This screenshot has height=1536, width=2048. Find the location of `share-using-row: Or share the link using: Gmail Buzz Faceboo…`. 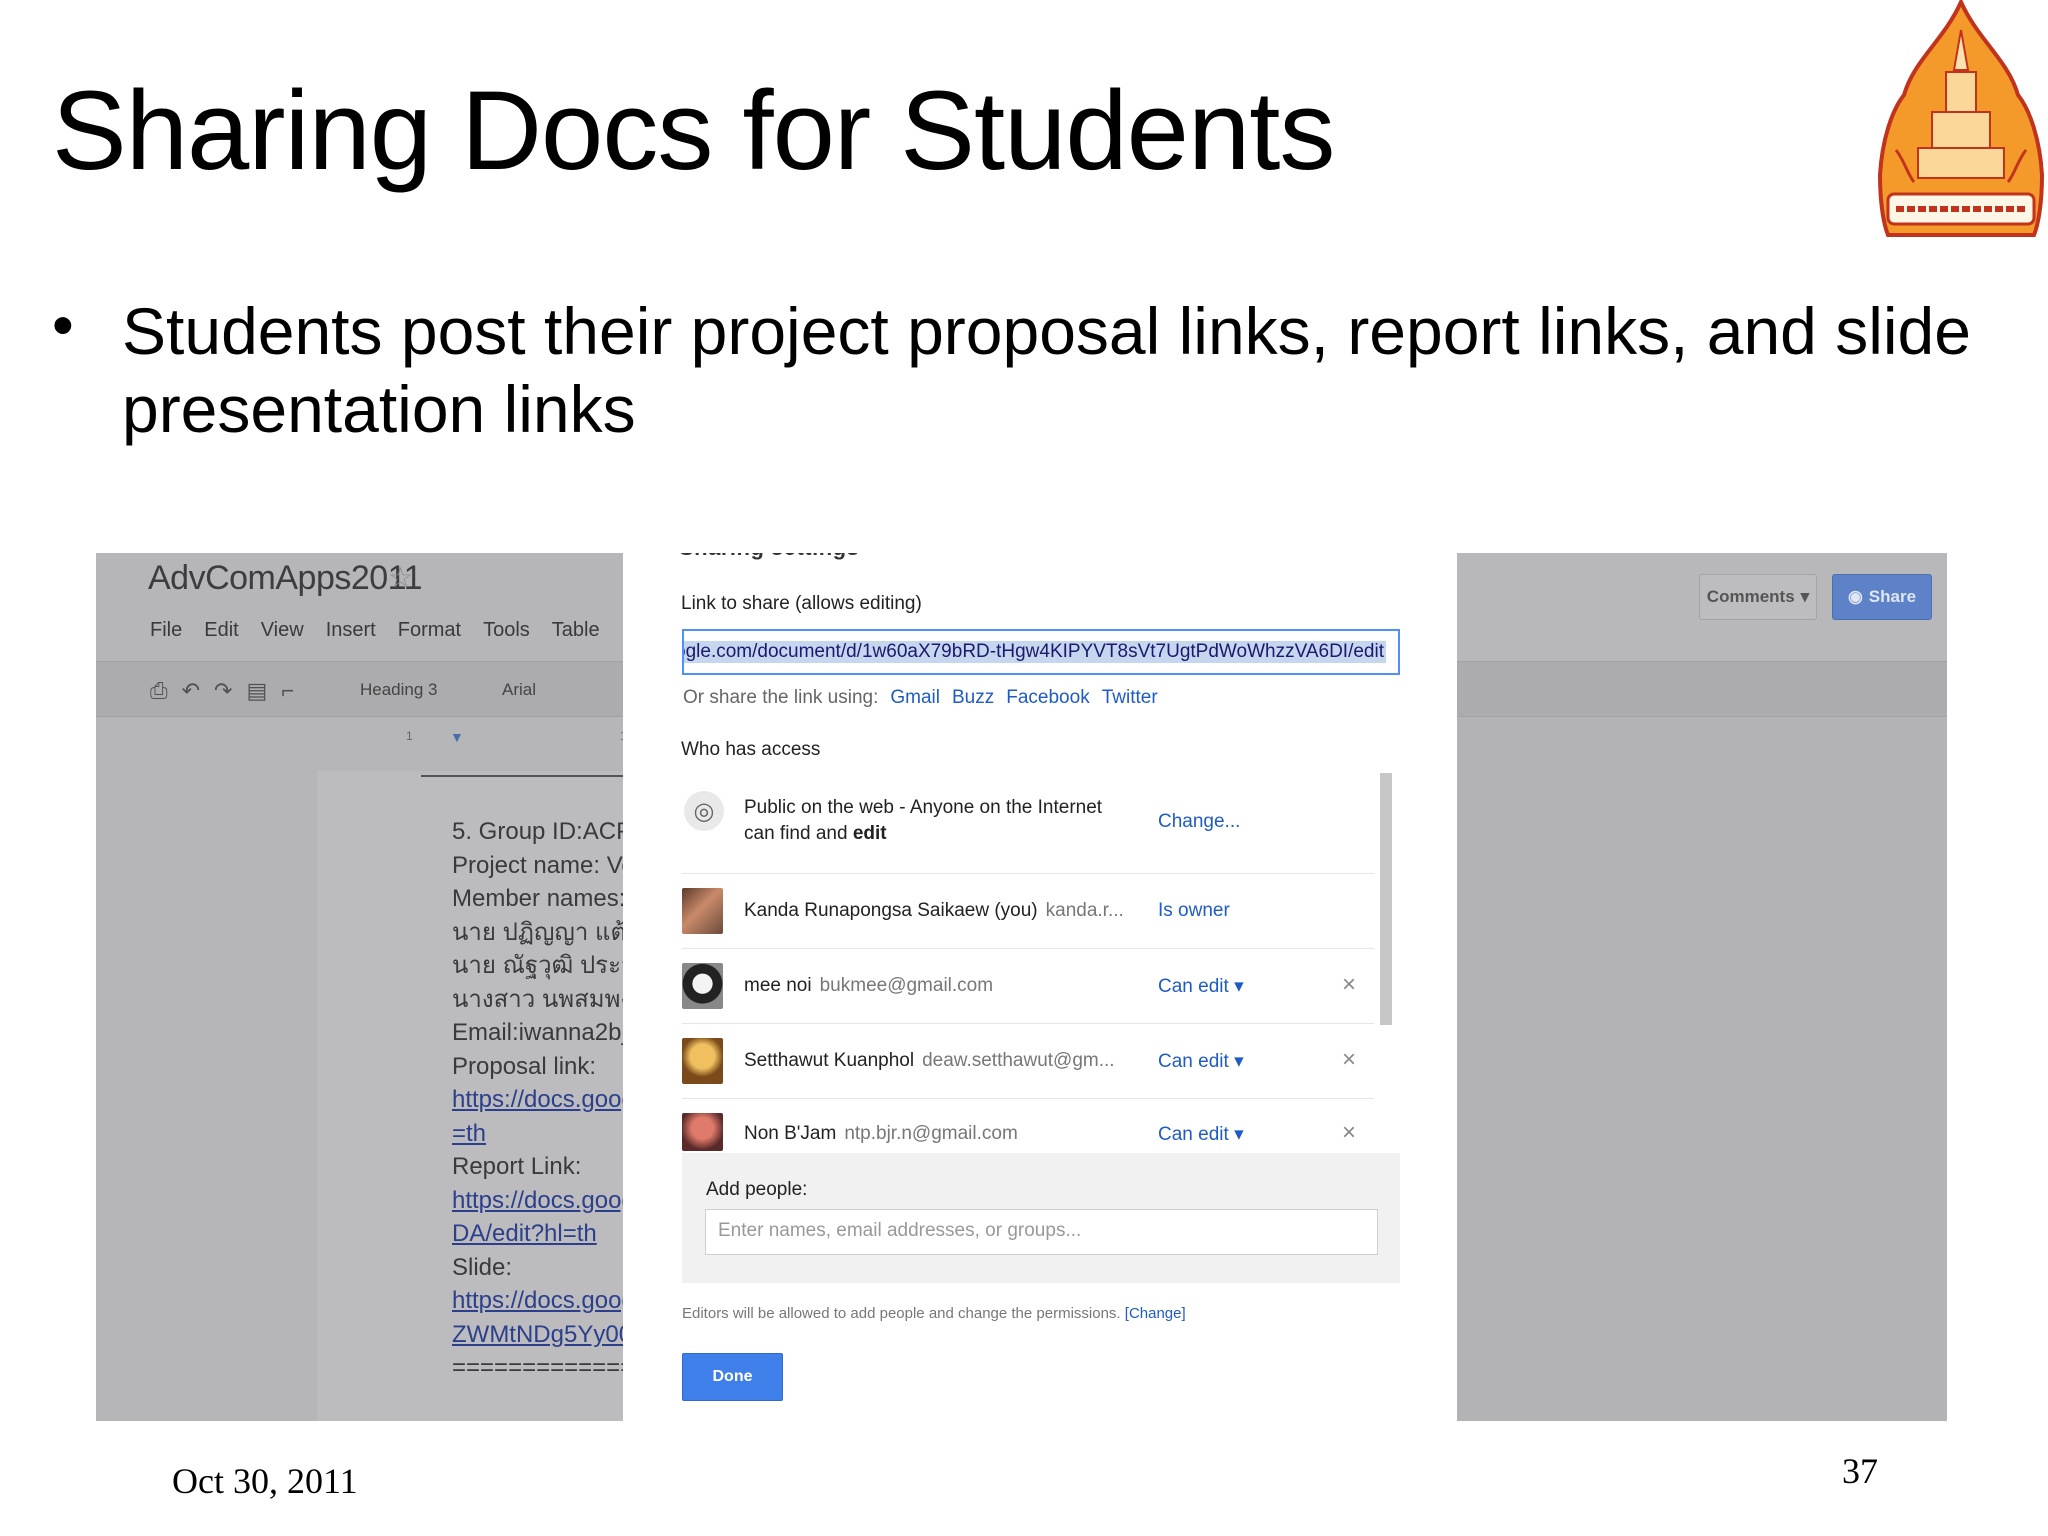

share-using-row: Or share the link using: Gmail Buzz Faceboo… is located at coordinates (920, 698).